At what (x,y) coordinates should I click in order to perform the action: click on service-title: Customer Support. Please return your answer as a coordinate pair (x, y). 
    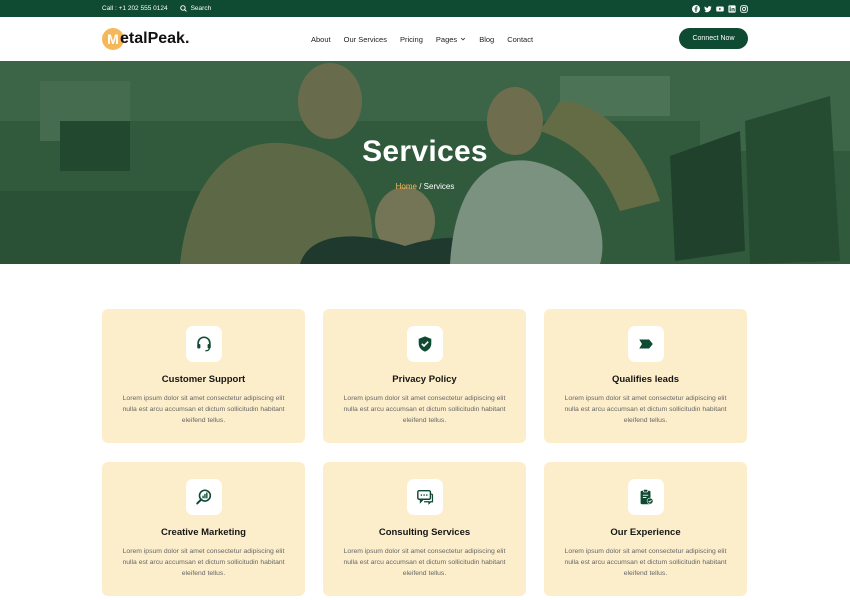
    Looking at the image, I should click on (203, 379).